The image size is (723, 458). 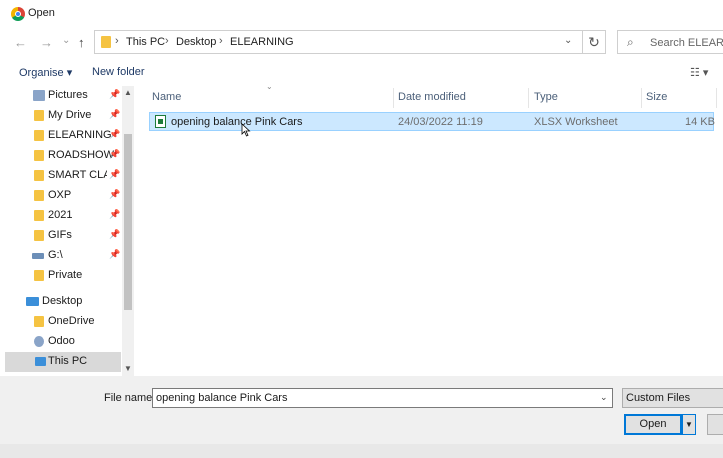 I want to click on computer-icon, so click(x=40, y=361).